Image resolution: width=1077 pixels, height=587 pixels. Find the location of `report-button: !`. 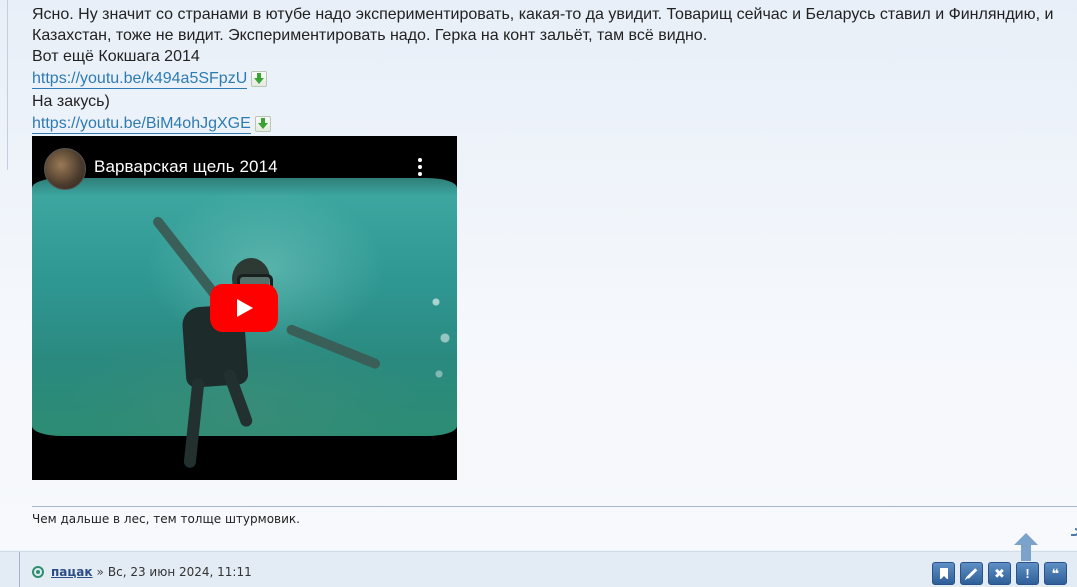

report-button: ! is located at coordinates (1027, 573).